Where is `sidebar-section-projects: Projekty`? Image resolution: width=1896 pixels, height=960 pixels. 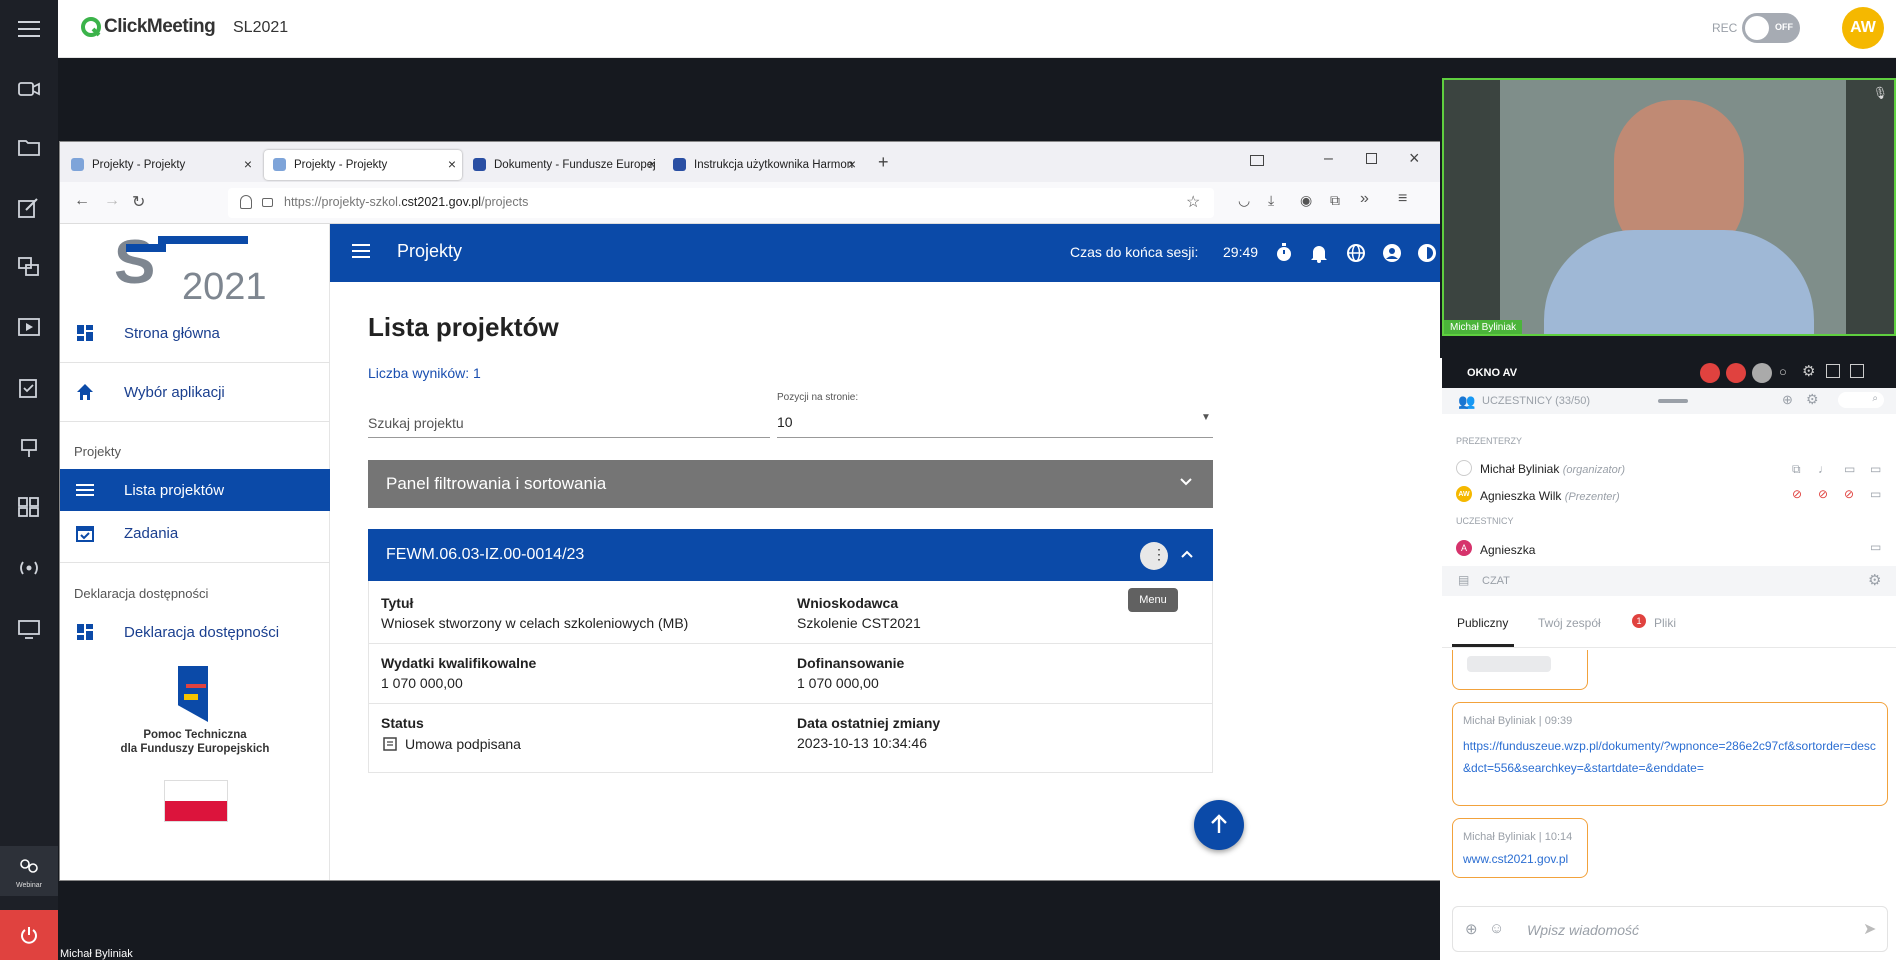 sidebar-section-projects: Projekty is located at coordinates (97, 451).